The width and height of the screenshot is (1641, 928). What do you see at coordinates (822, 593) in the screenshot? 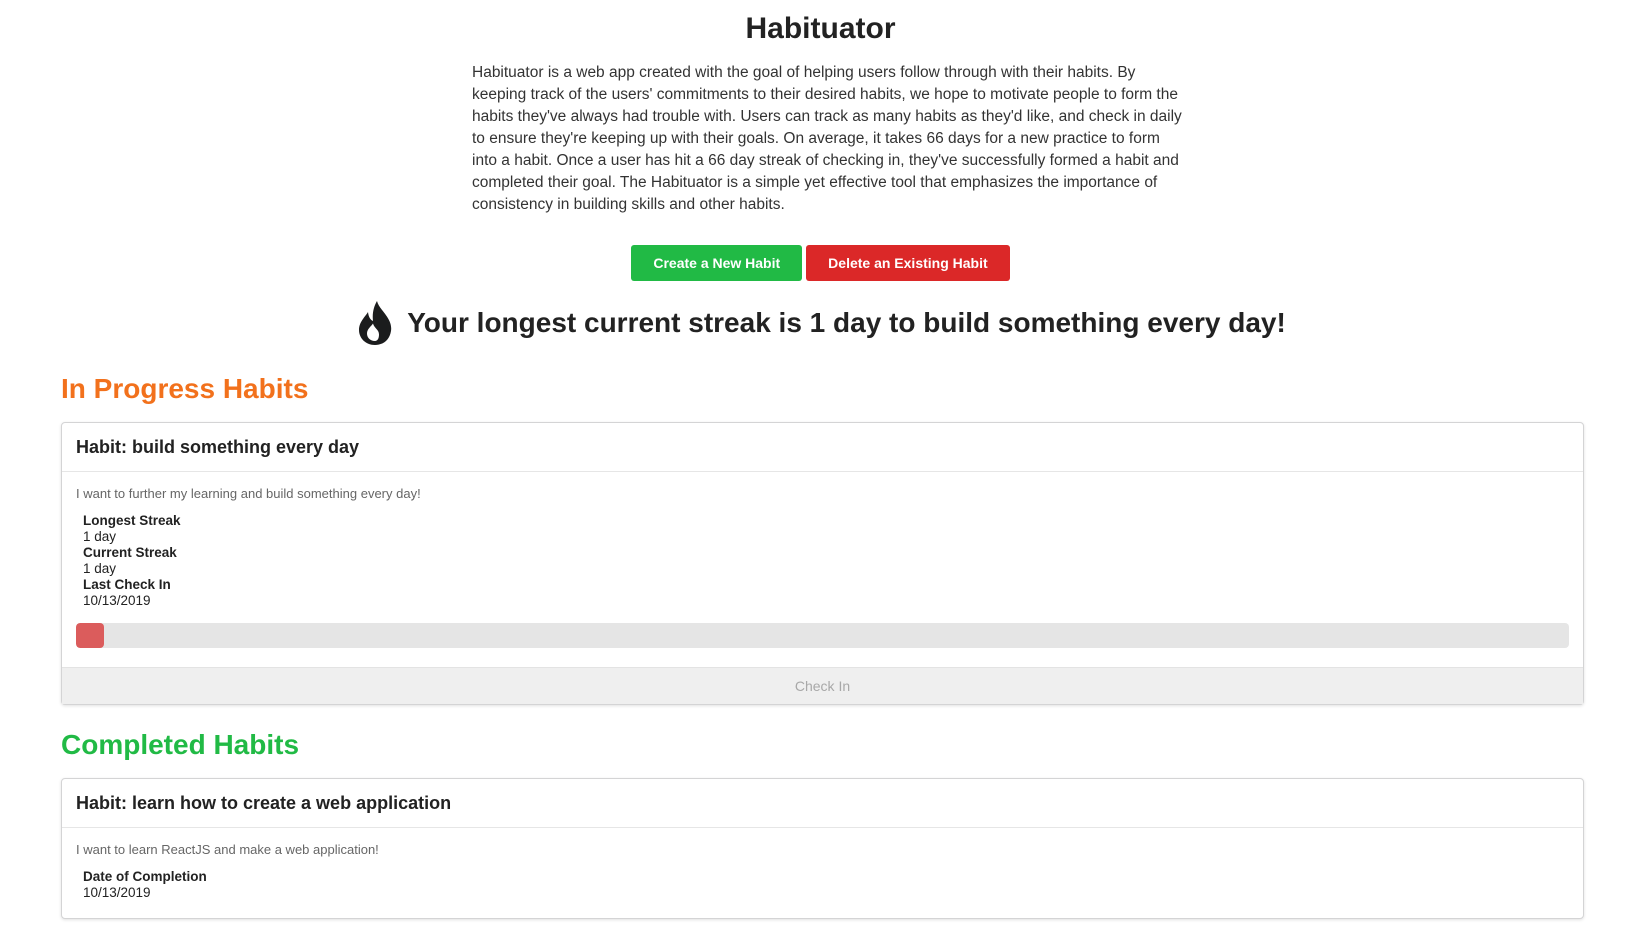
I see `last-checkin-stat: Last Check In 10/13/2019` at bounding box center [822, 593].